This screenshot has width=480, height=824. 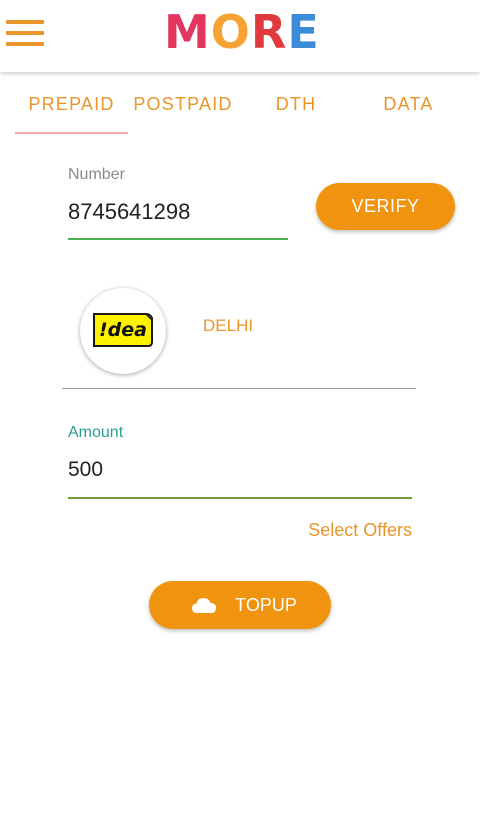 What do you see at coordinates (183, 104) in the screenshot?
I see `tab-postpaid: POSTPAID` at bounding box center [183, 104].